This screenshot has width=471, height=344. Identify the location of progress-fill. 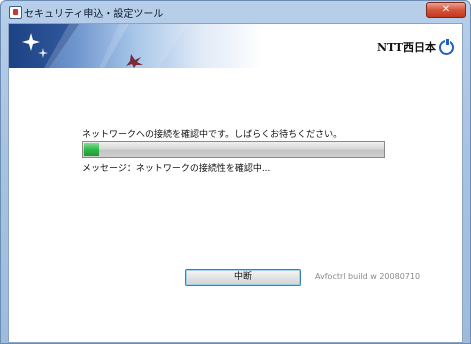
(91, 149).